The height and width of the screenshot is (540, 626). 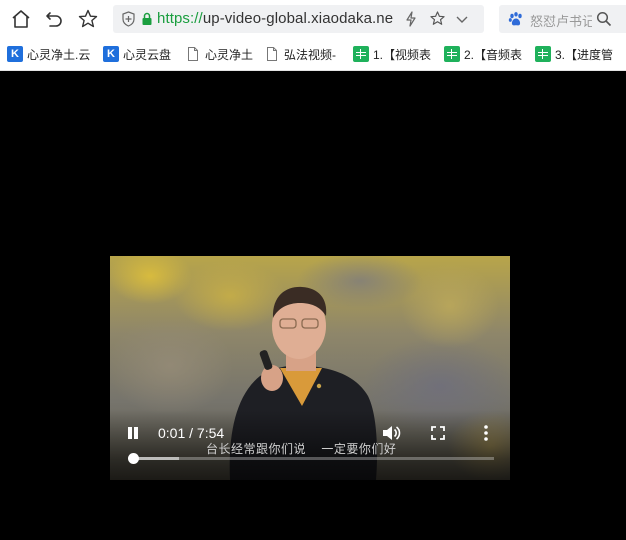 What do you see at coordinates (486, 435) in the screenshot?
I see `more-options-icon` at bounding box center [486, 435].